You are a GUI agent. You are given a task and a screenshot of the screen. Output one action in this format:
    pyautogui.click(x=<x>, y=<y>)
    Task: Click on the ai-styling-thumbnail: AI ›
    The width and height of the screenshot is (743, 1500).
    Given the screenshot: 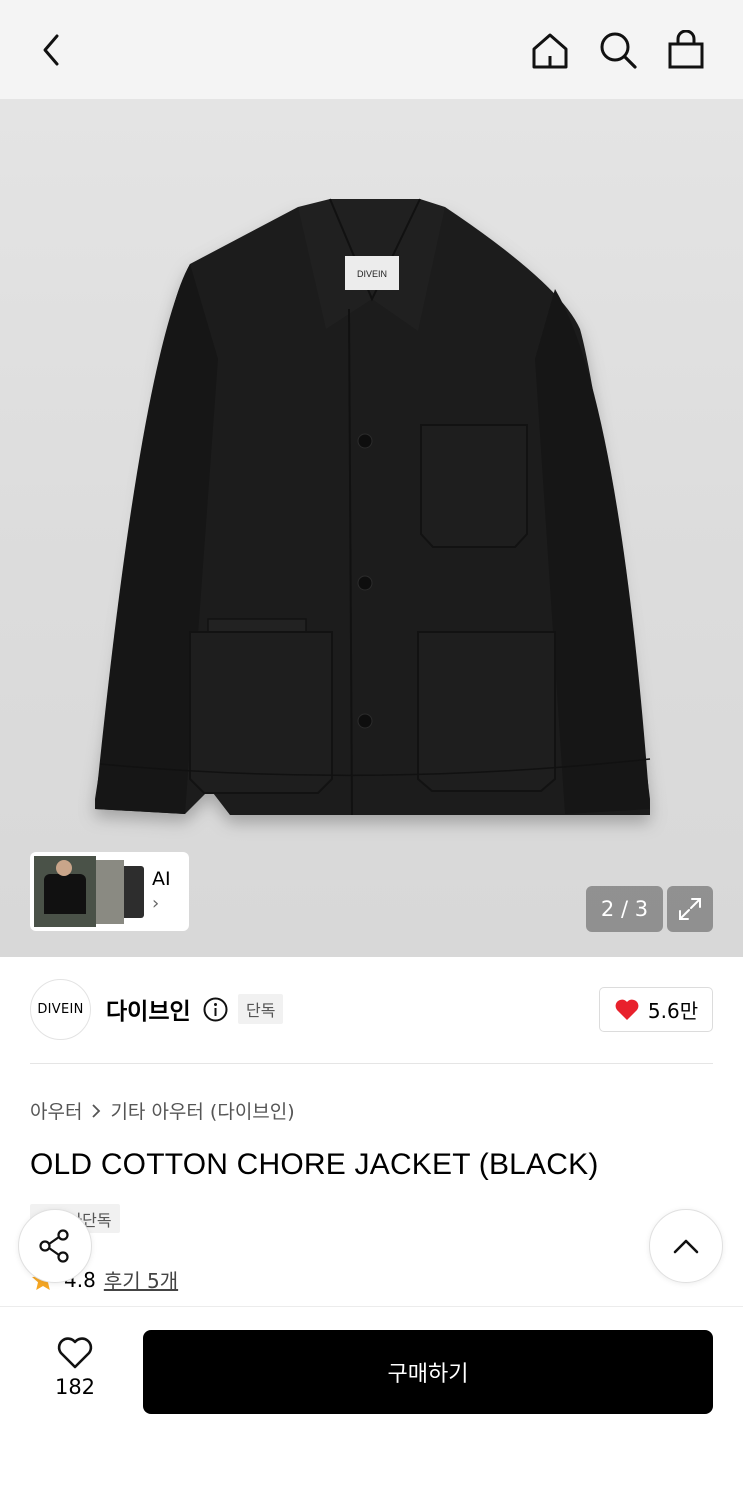 What is the action you would take?
    pyautogui.click(x=109, y=891)
    